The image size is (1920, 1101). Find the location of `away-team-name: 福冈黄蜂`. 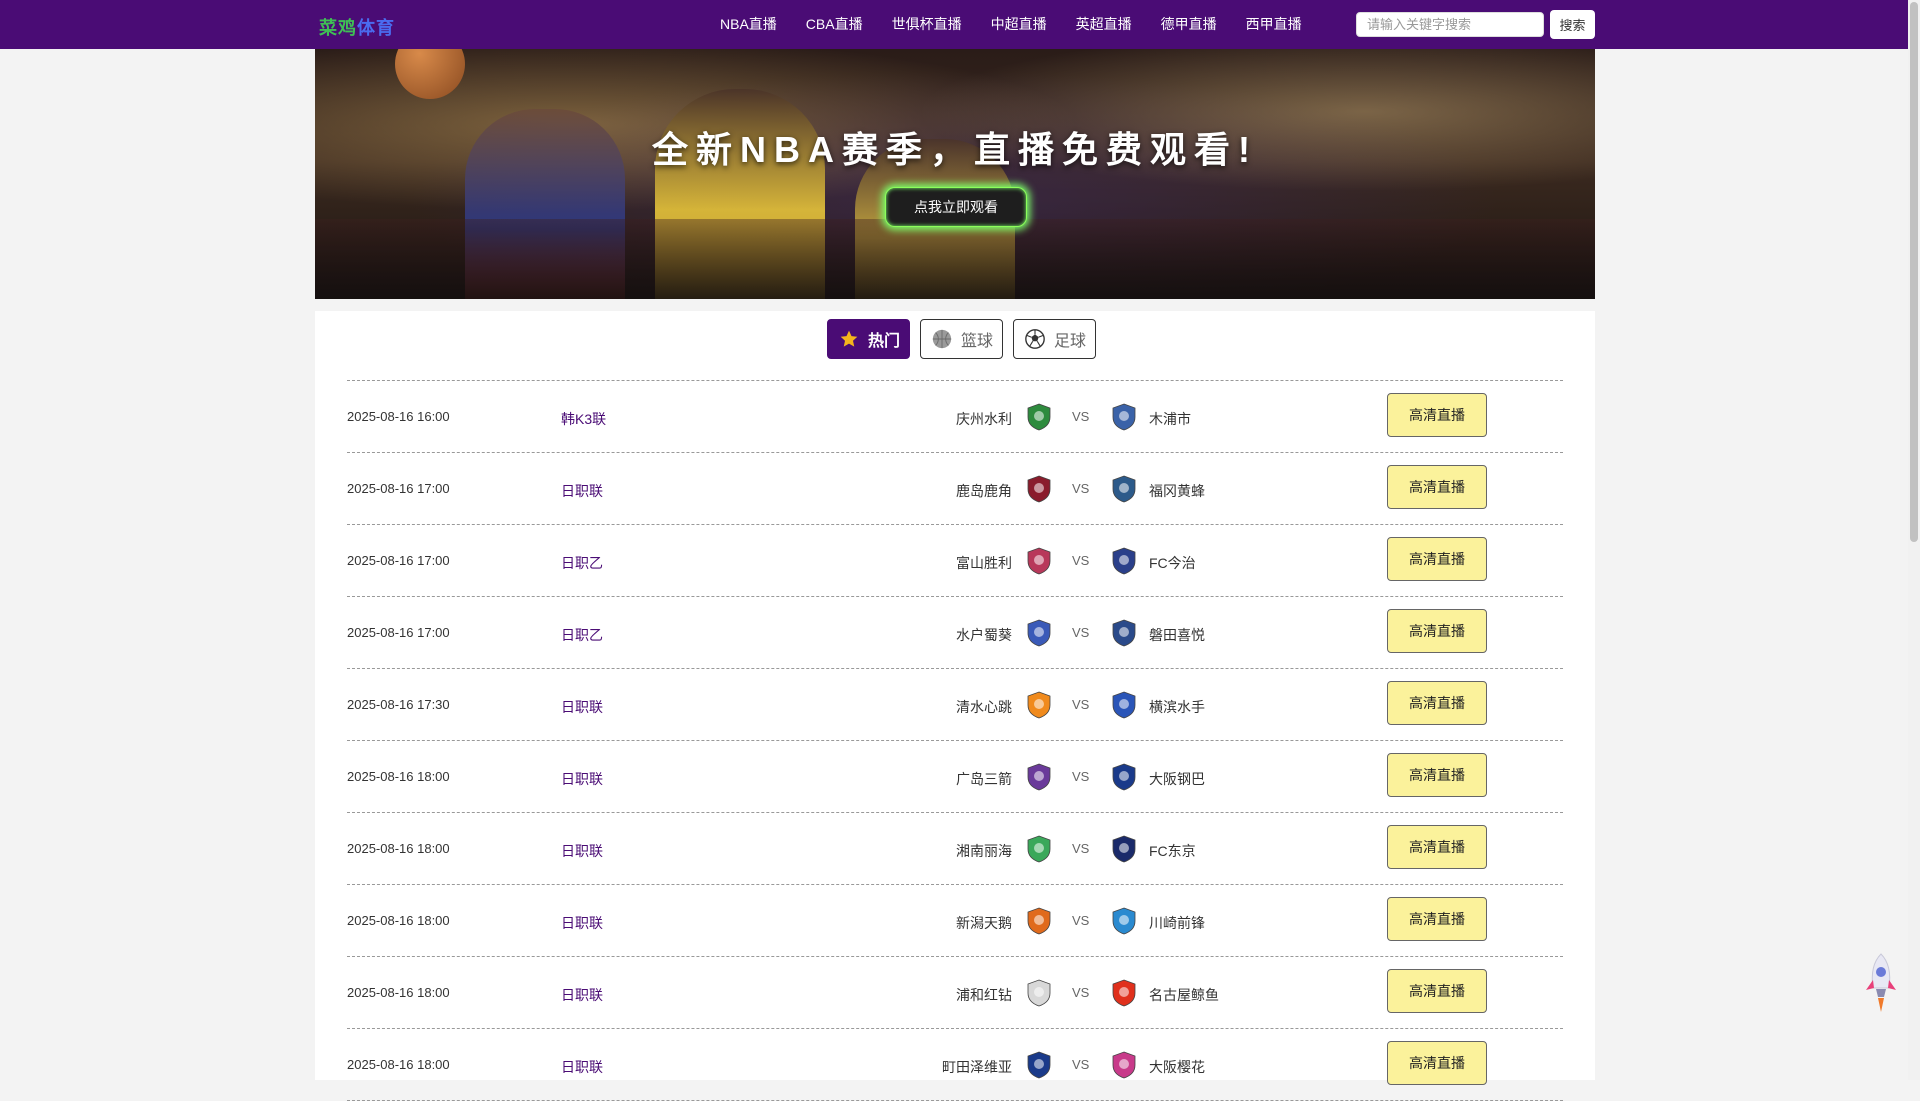

away-team-name: 福冈黄蜂 is located at coordinates (1177, 491).